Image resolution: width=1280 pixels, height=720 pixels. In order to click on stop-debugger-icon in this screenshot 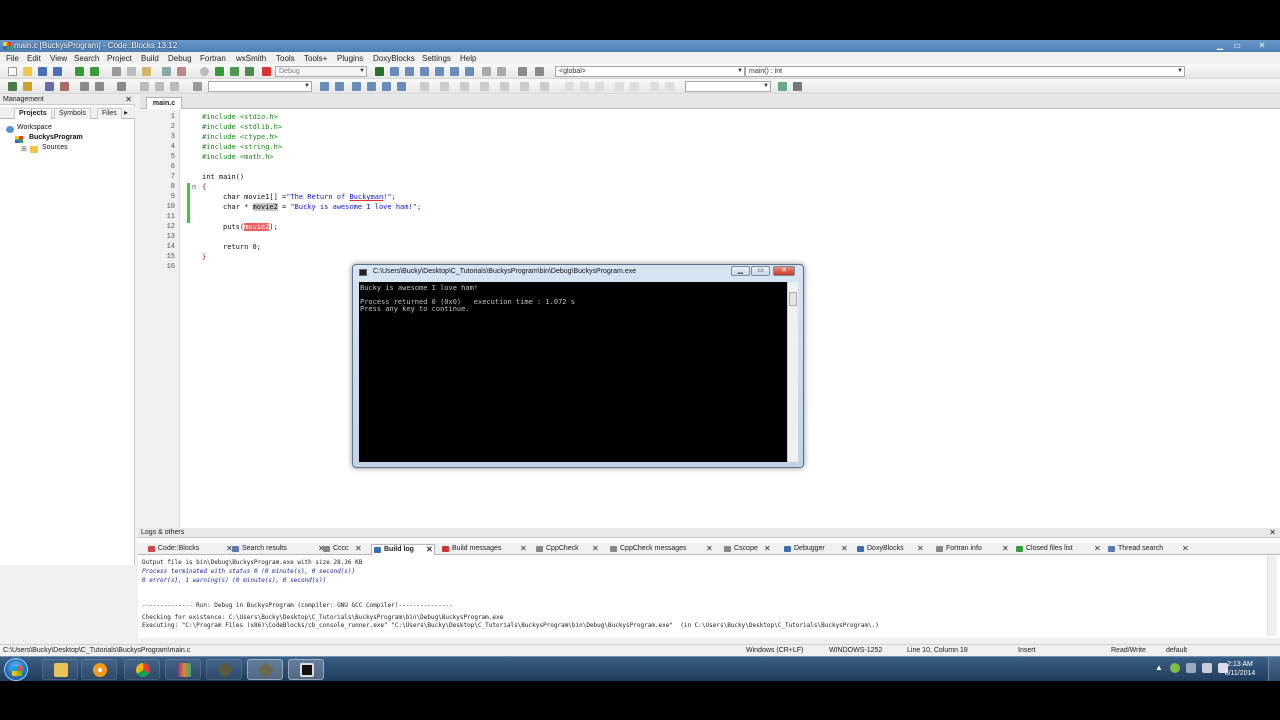, I will do `click(501, 71)`.